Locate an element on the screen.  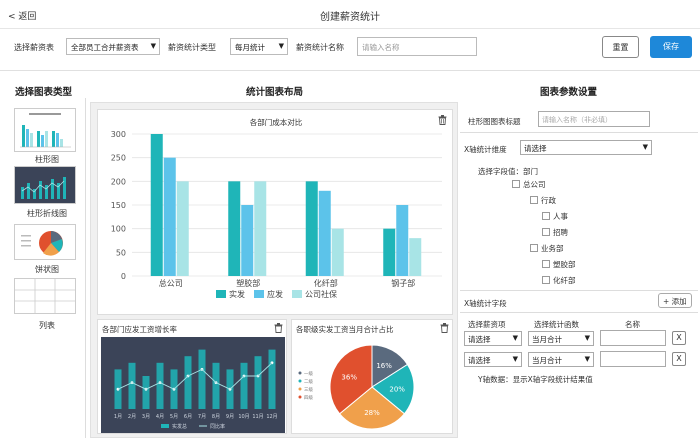
y-tick-label: 50 is located at coordinates (121, 252).